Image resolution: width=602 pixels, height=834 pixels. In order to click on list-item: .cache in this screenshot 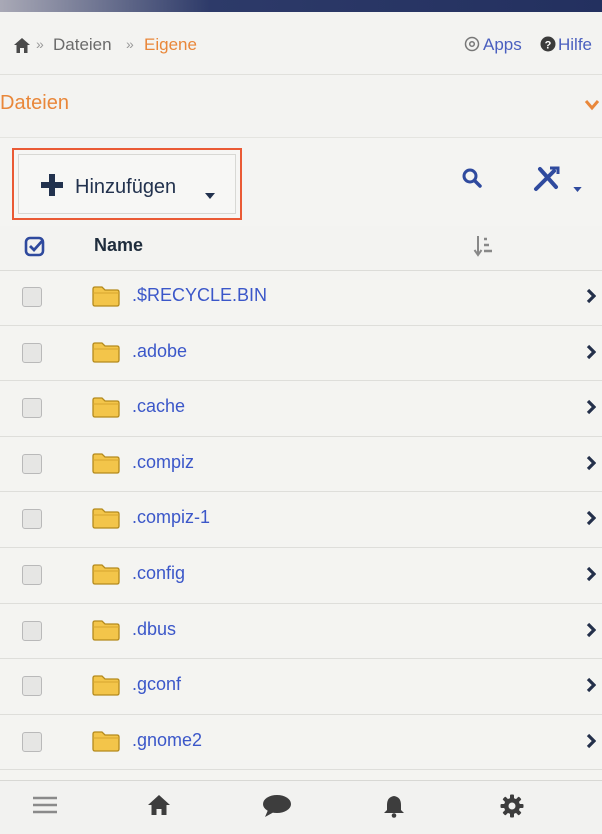, I will do `click(301, 409)`.